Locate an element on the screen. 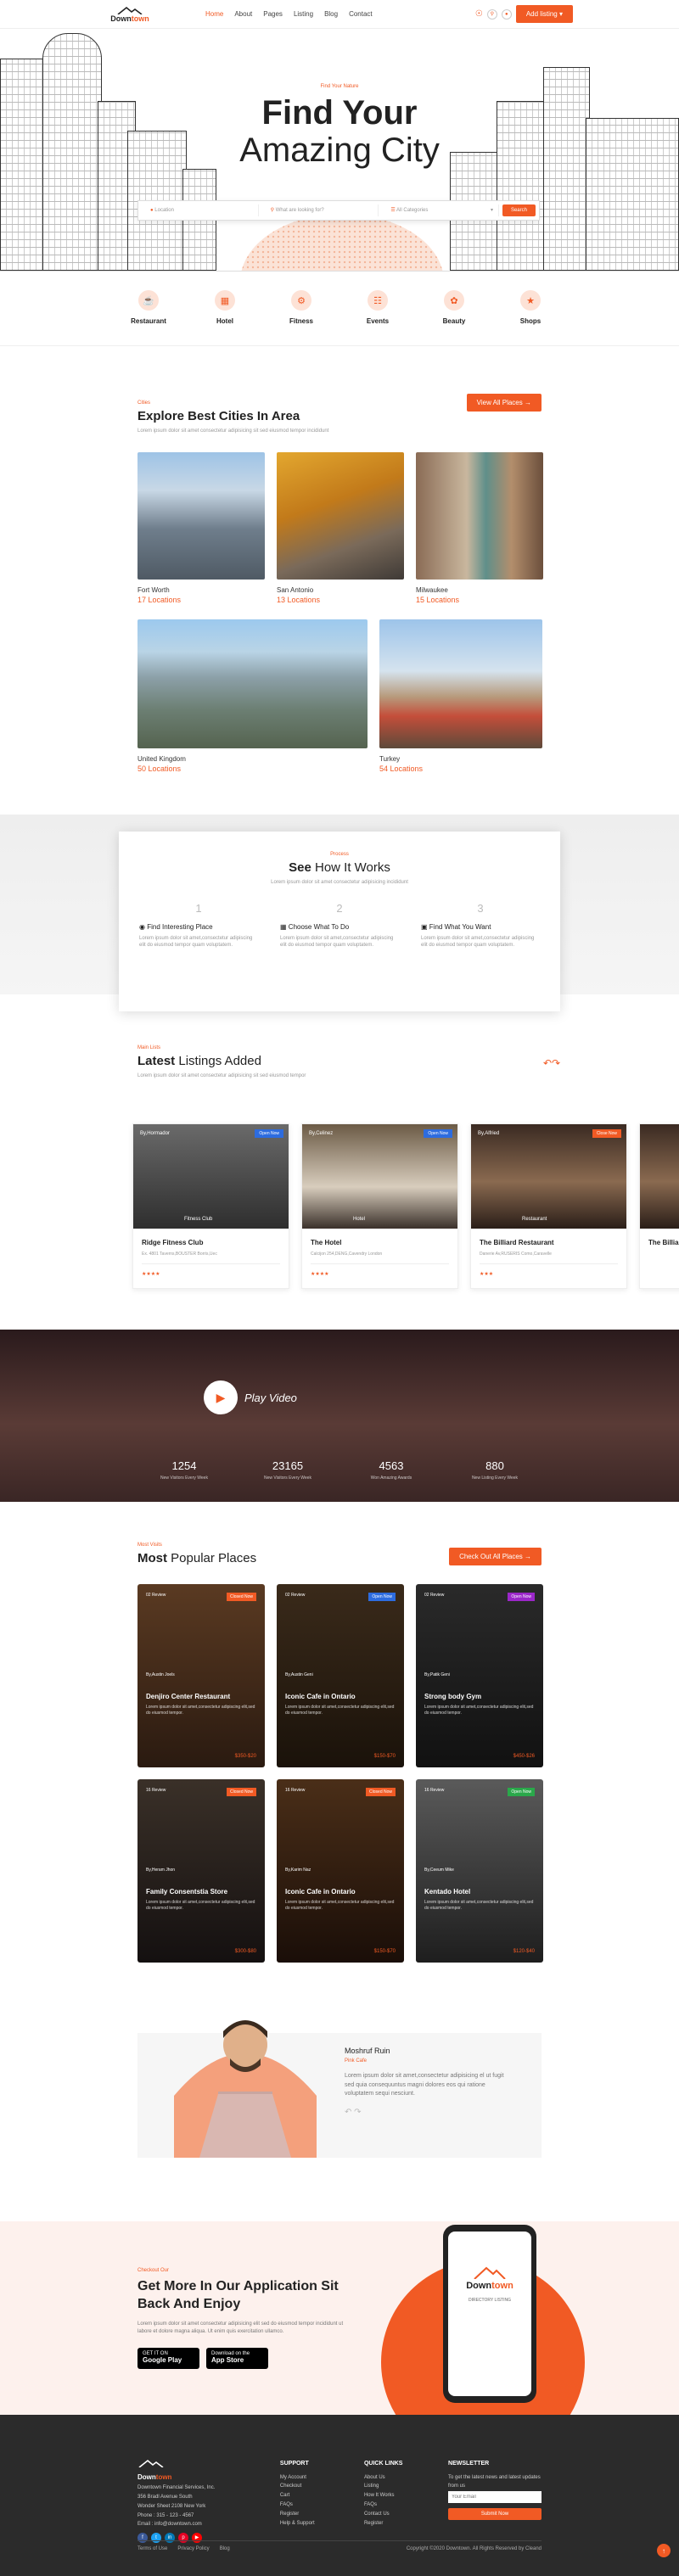  screen-text: DIRECTORY LISTING is located at coordinates (490, 2300).